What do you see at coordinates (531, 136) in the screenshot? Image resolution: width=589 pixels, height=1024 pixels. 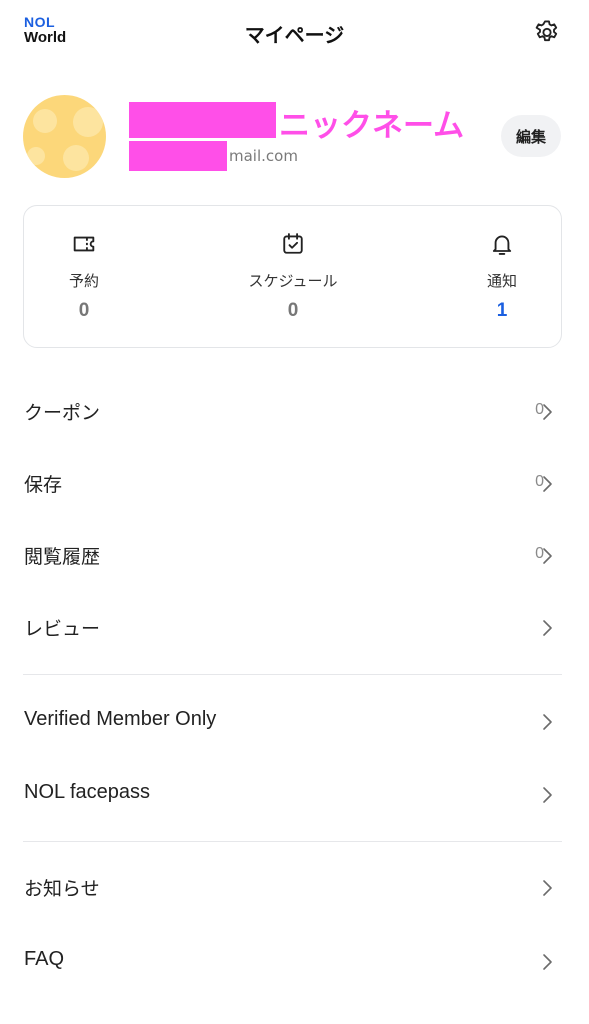 I see `edit-profile-button: 編集` at bounding box center [531, 136].